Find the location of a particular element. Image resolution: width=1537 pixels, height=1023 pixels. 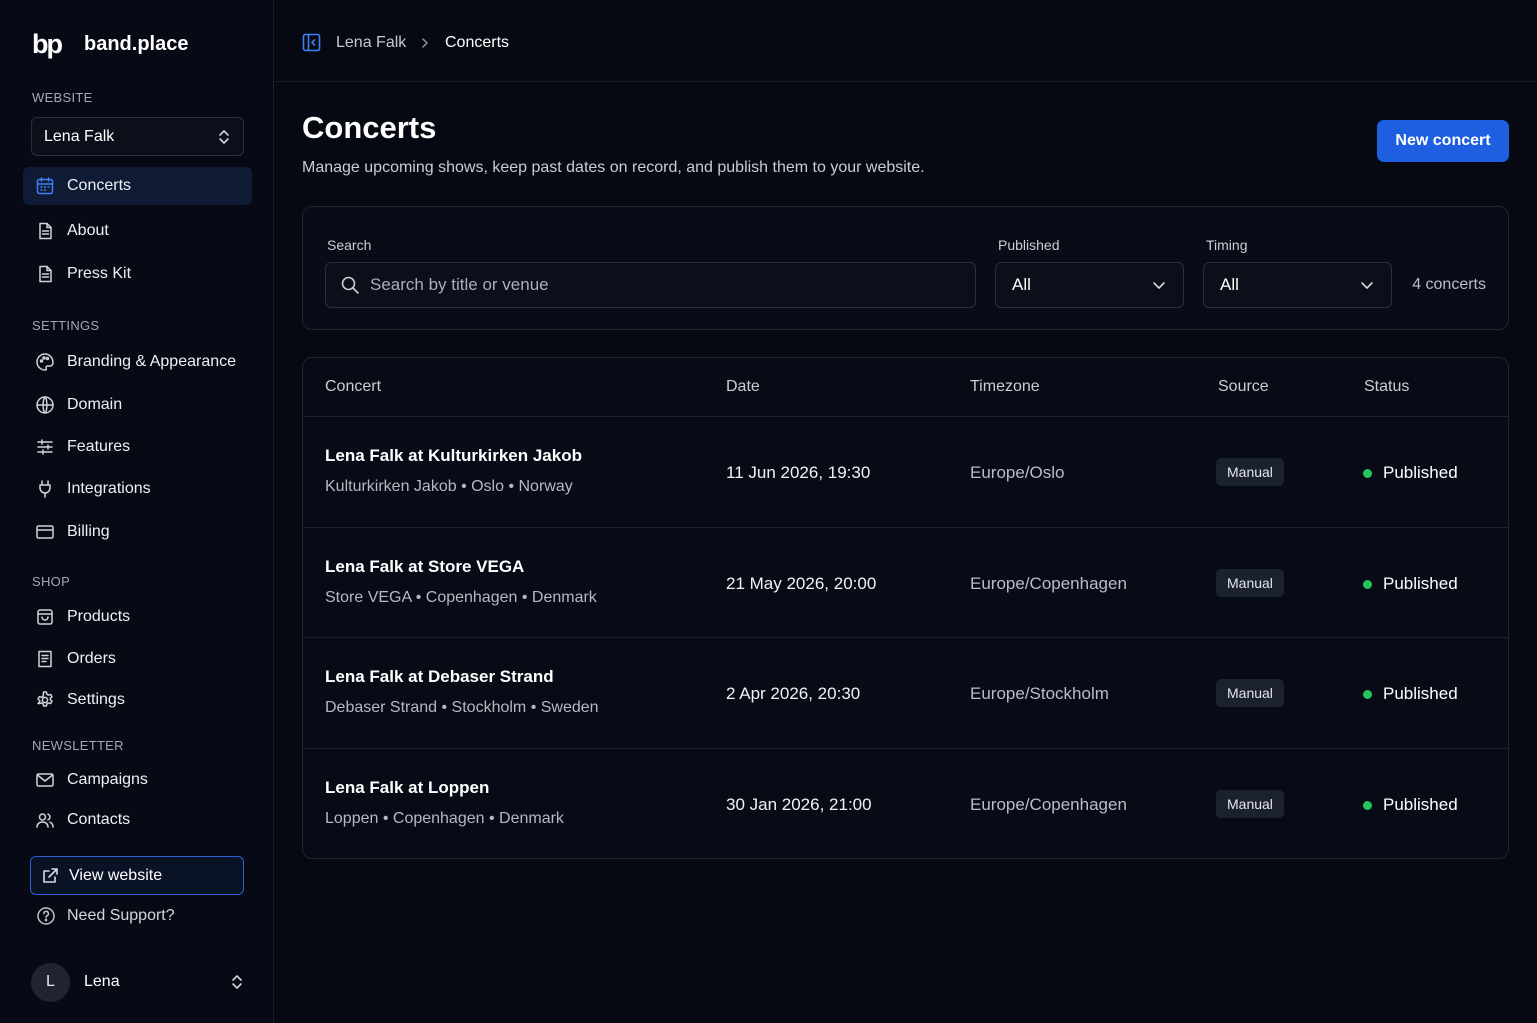

published-label: Published is located at coordinates (1029, 245).